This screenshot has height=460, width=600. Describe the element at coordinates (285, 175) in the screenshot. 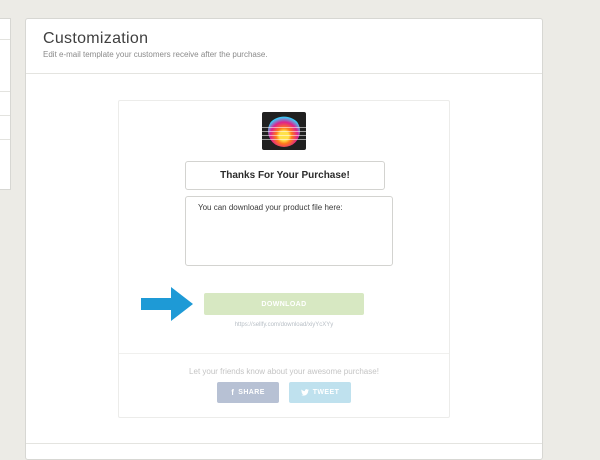

I see `email-title-input: Thanks For Your Purchase!` at that location.